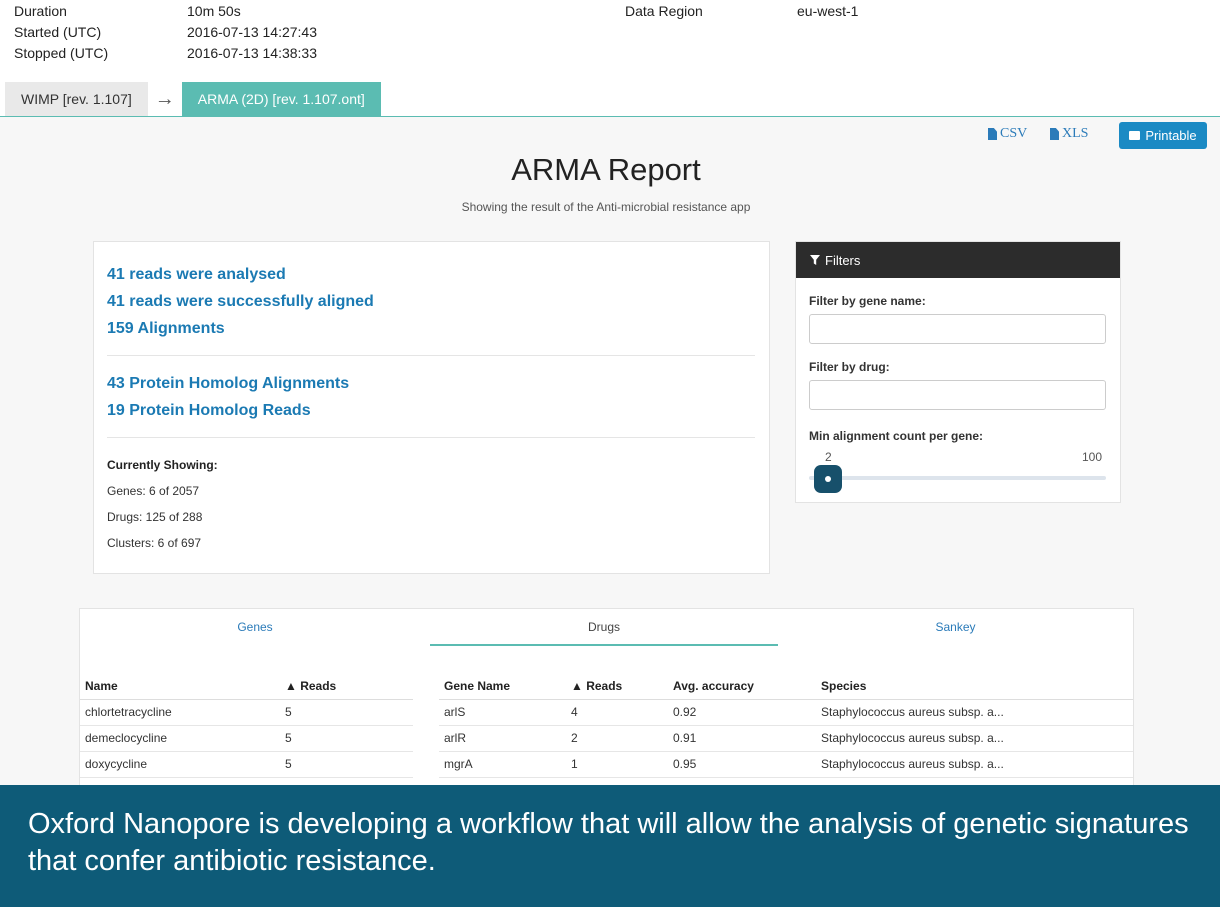 This screenshot has height=907, width=1220. Describe the element at coordinates (502, 712) in the screenshot. I see `gene-name-cell: arlS` at that location.